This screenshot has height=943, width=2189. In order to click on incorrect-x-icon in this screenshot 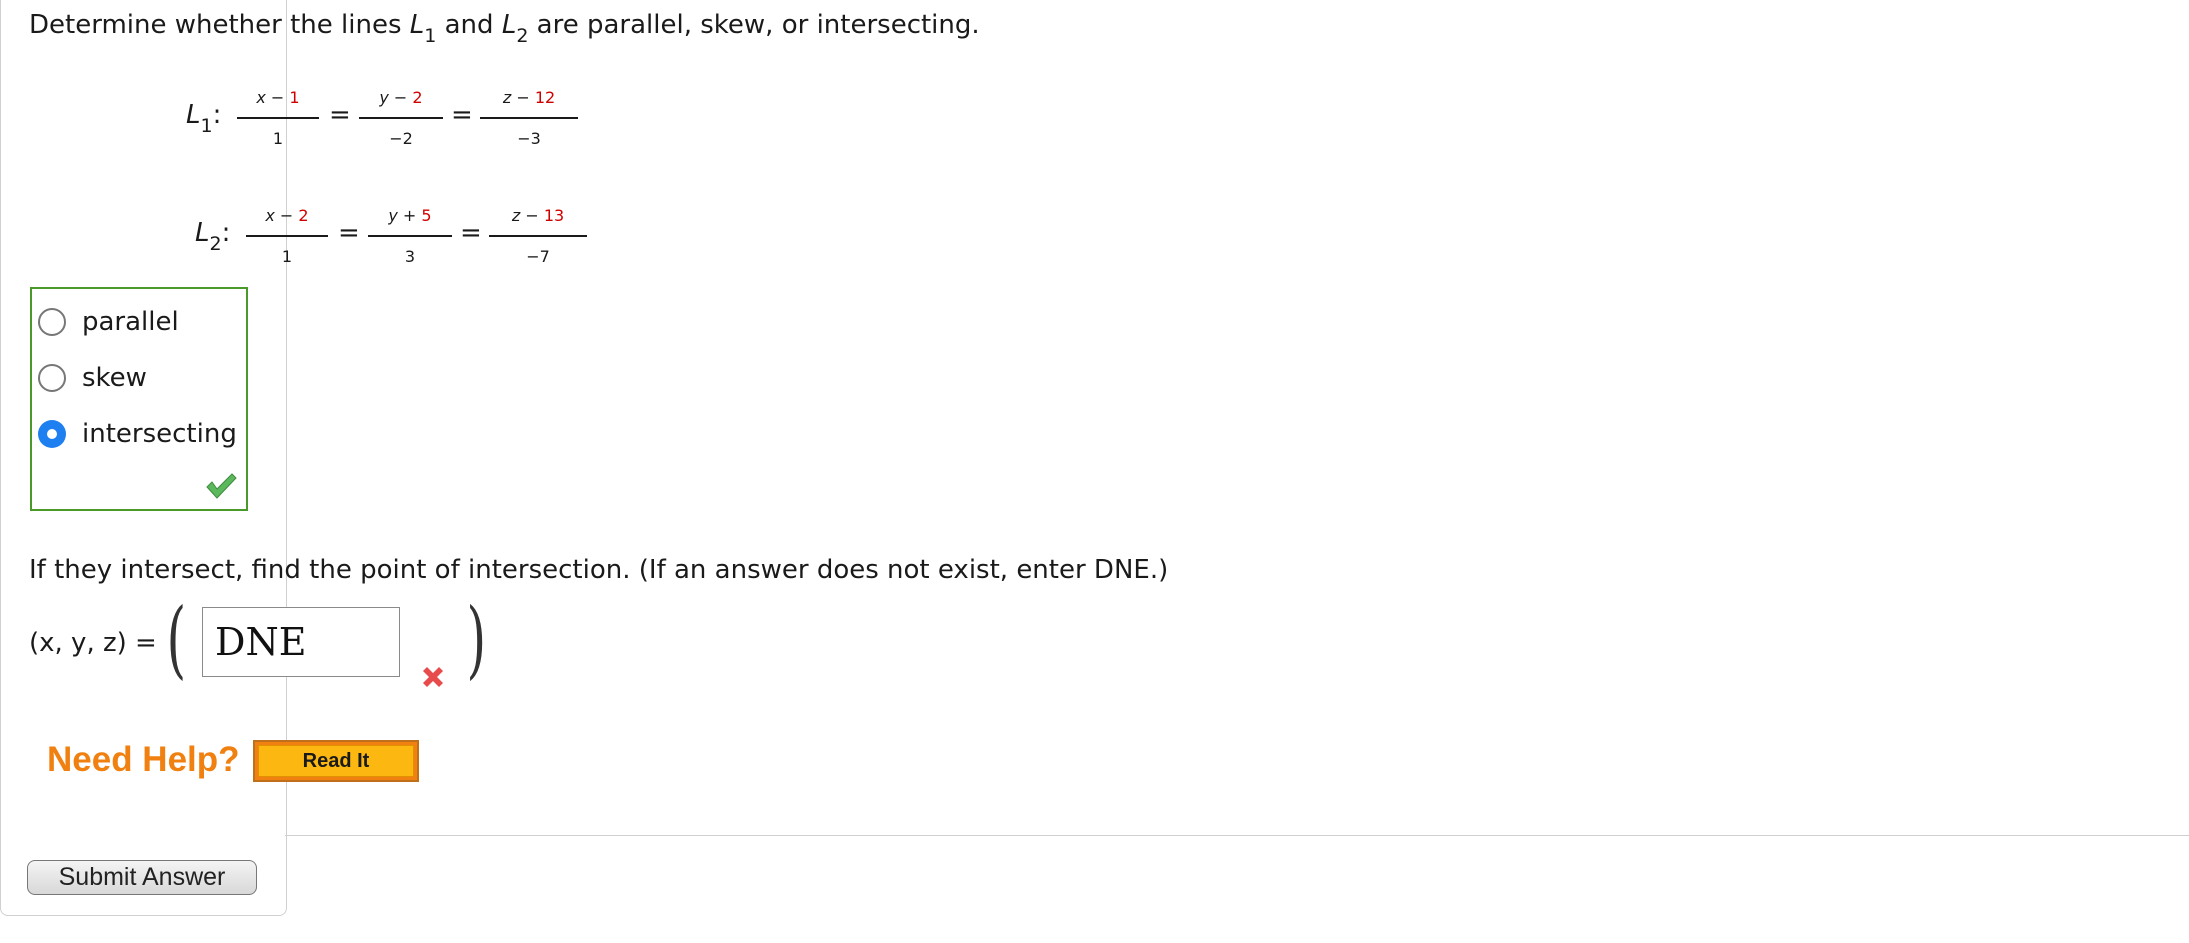, I will do `click(433, 677)`.